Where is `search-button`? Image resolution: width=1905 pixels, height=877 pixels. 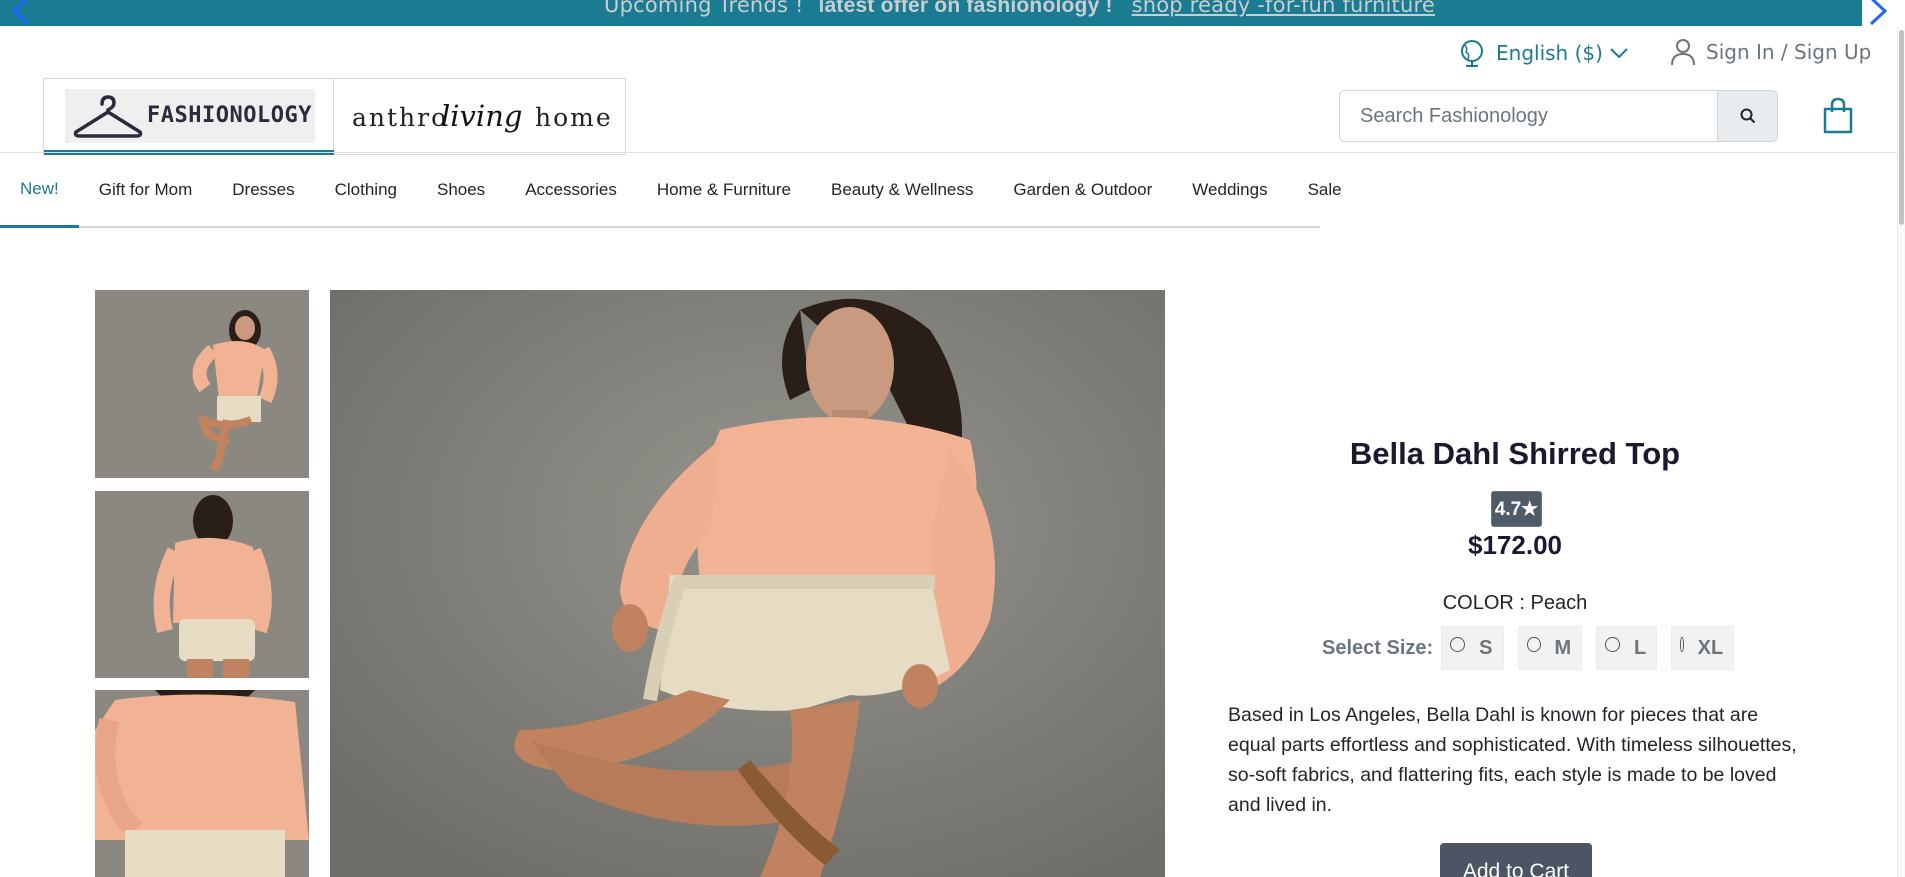
search-button is located at coordinates (1747, 116).